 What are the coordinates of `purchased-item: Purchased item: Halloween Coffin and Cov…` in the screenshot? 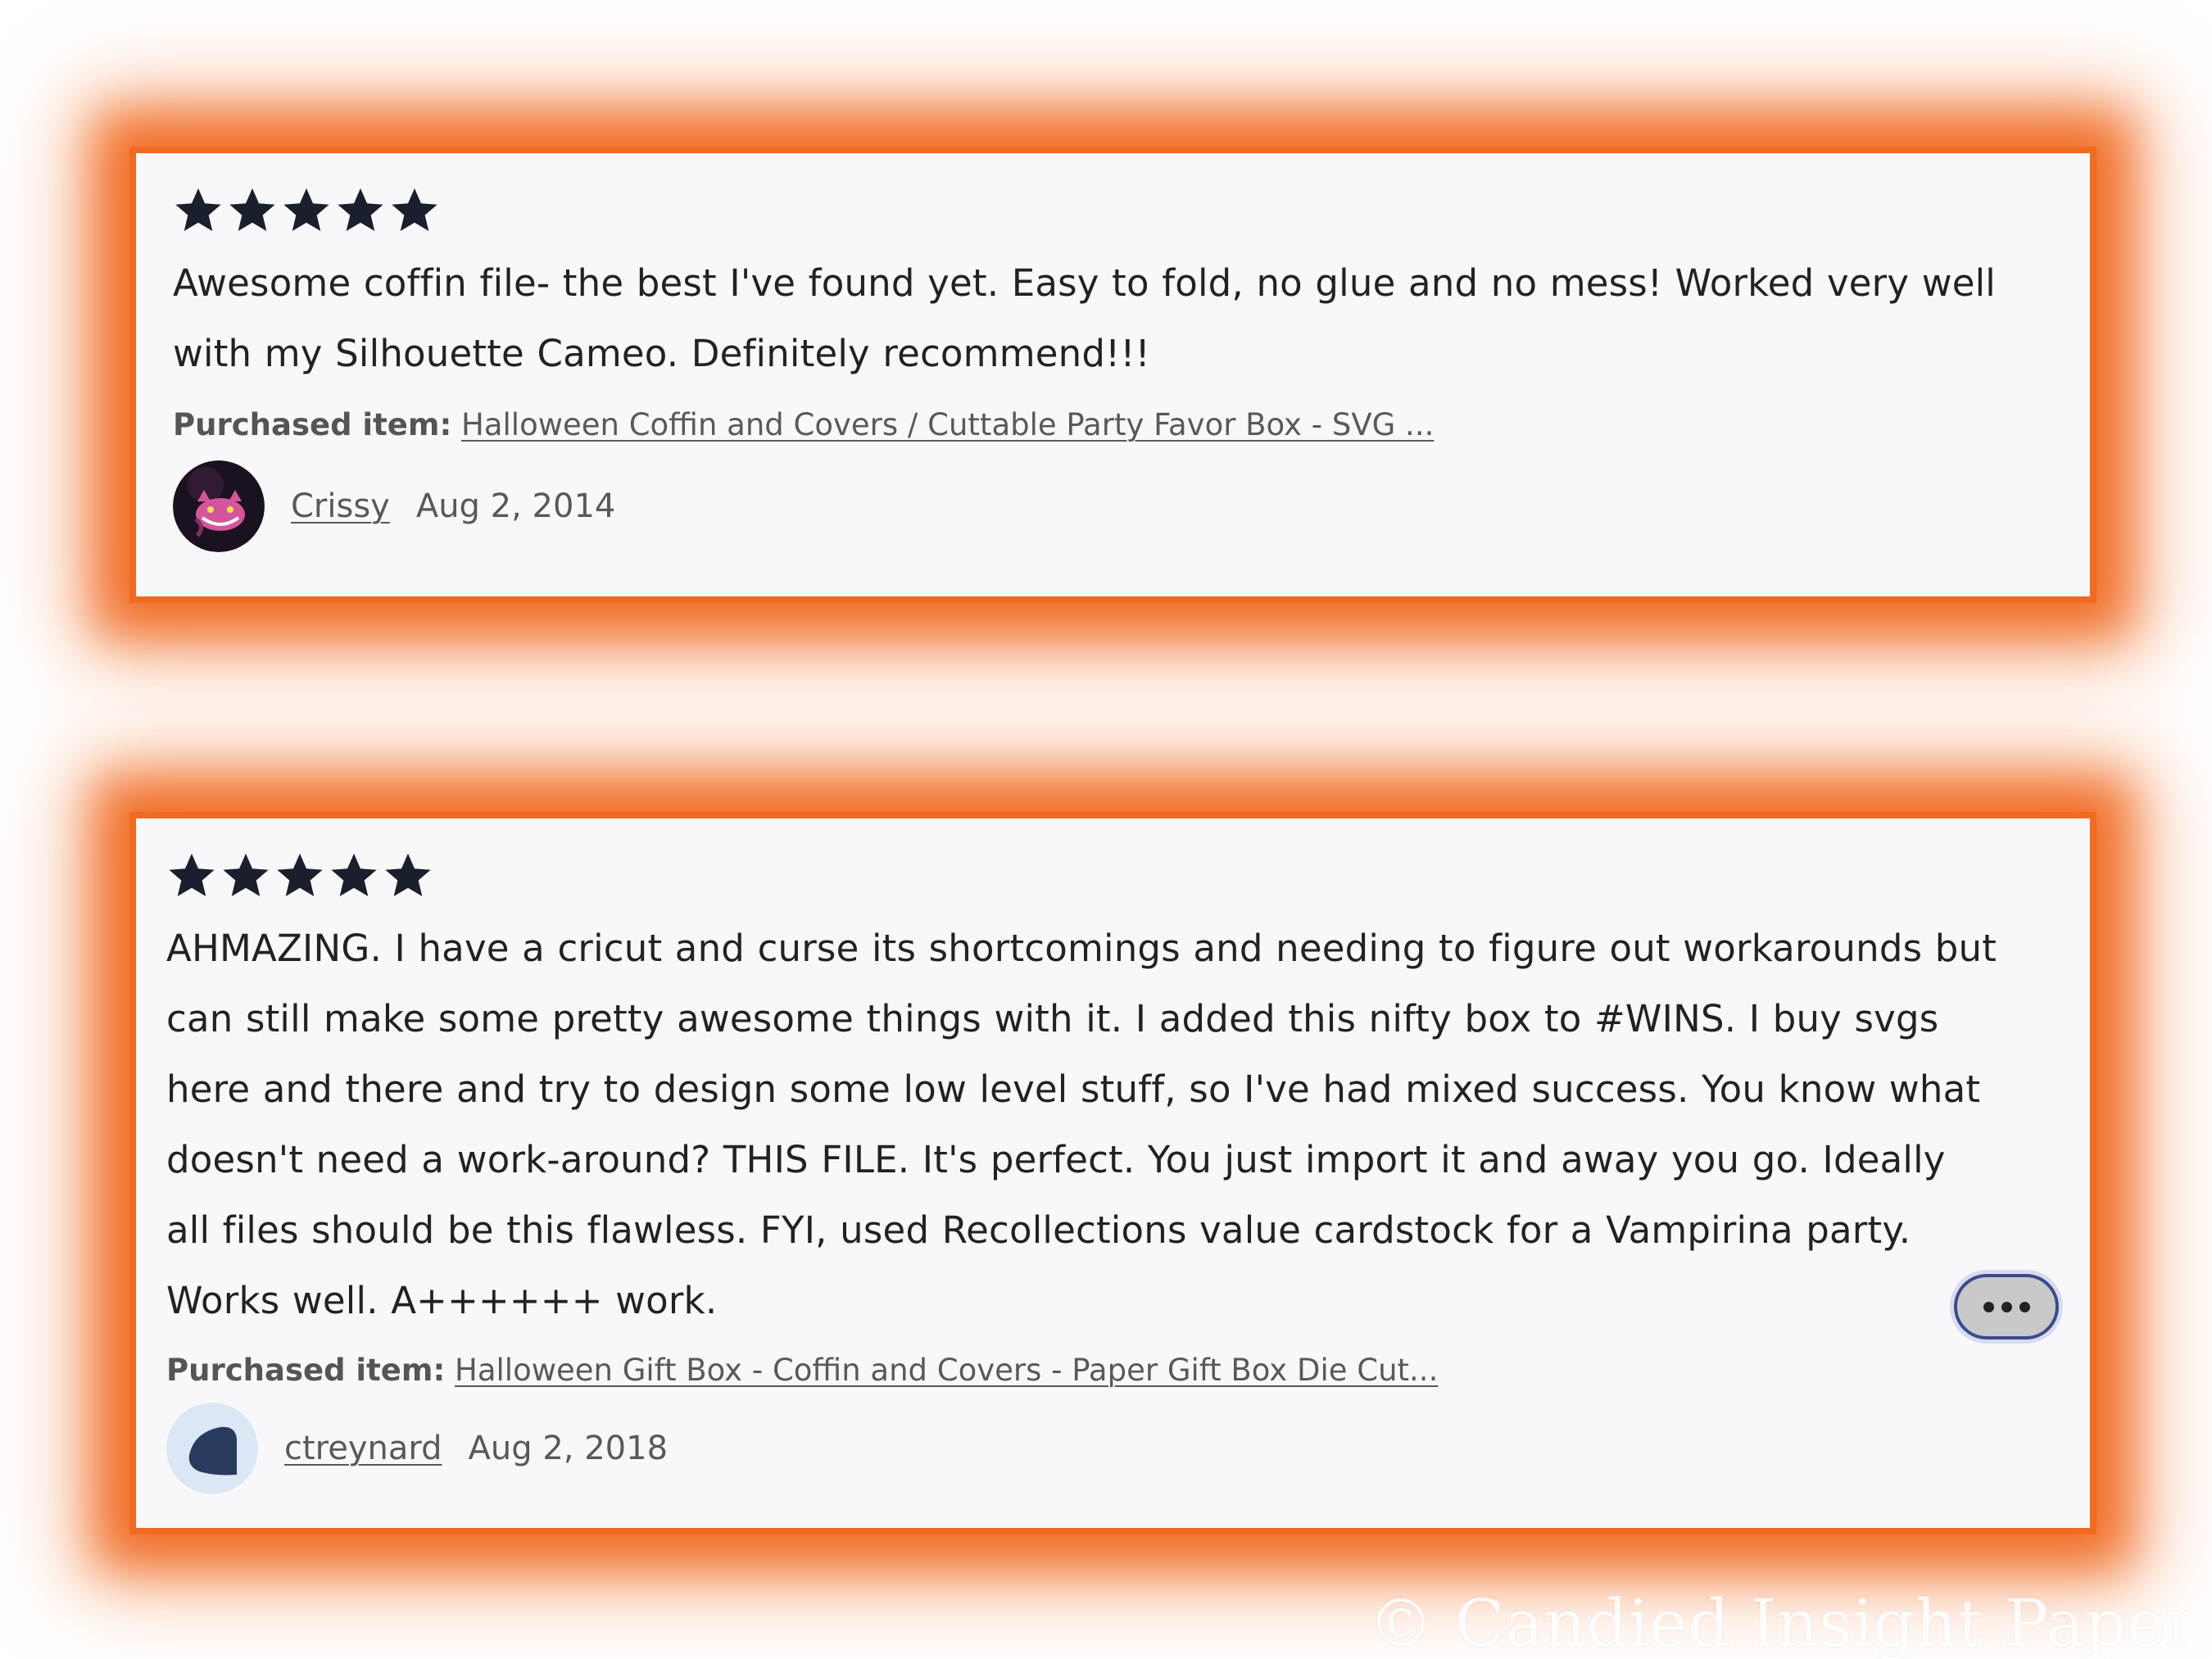 It's located at (1115, 424).